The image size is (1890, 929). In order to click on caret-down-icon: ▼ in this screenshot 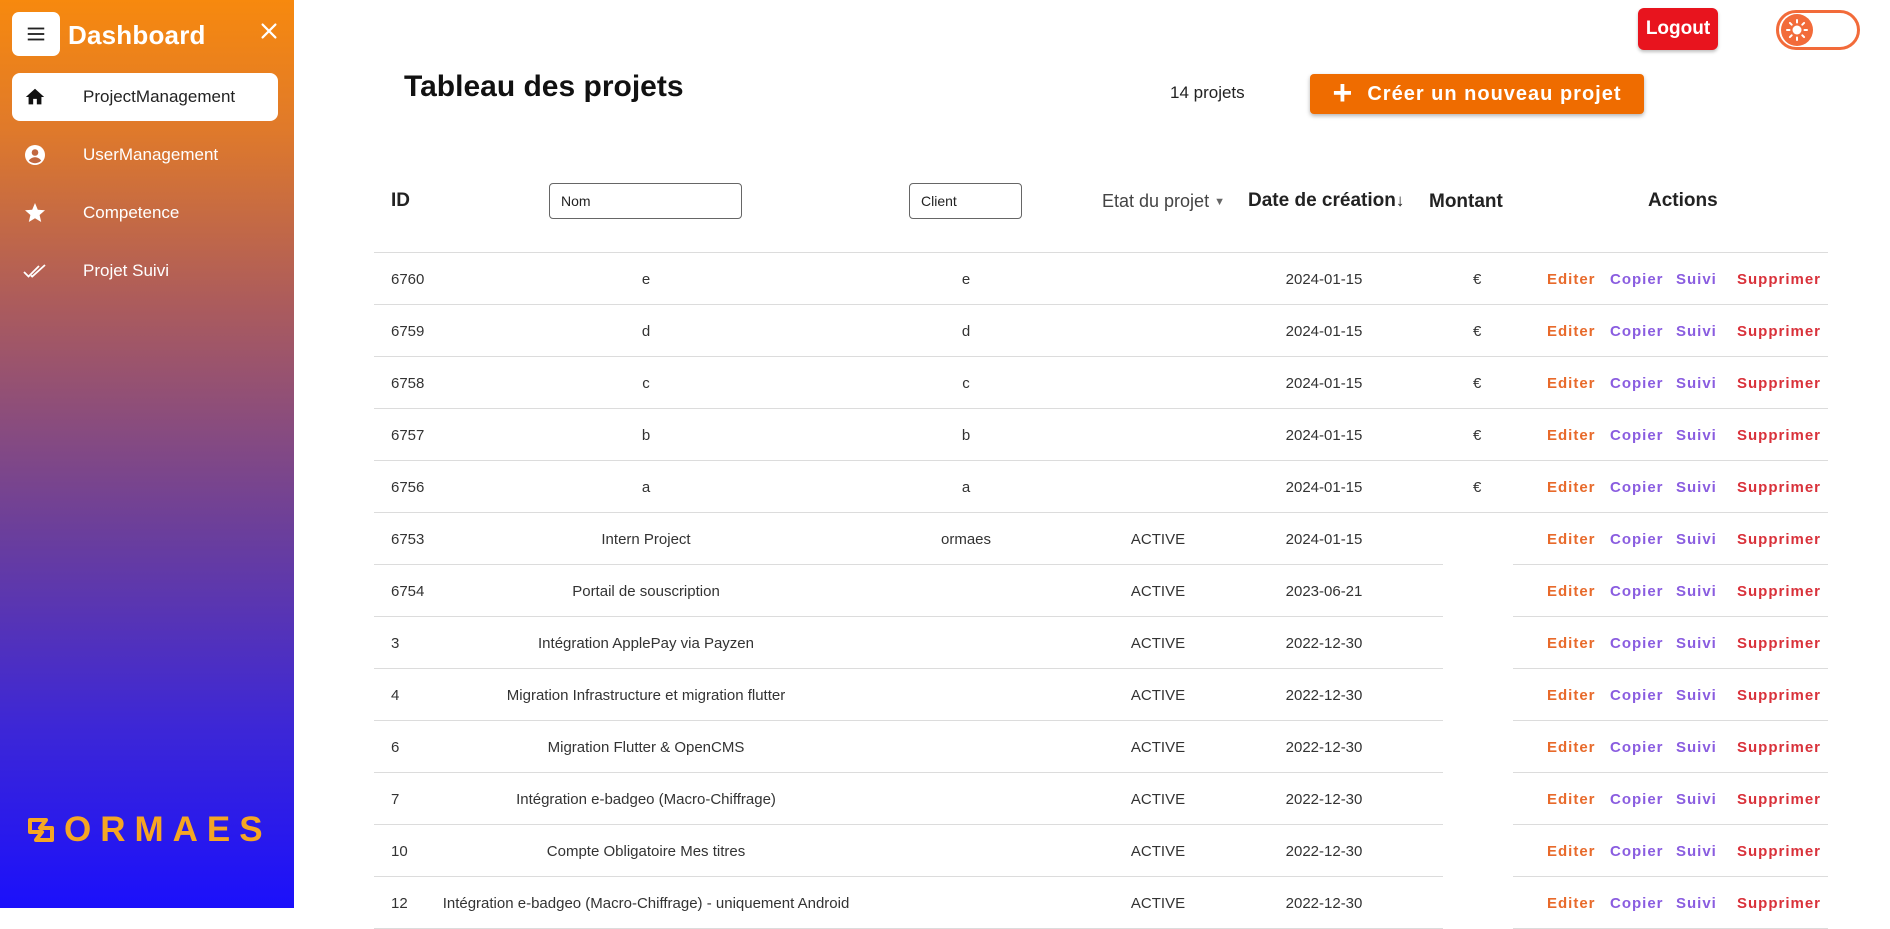, I will do `click(1219, 201)`.